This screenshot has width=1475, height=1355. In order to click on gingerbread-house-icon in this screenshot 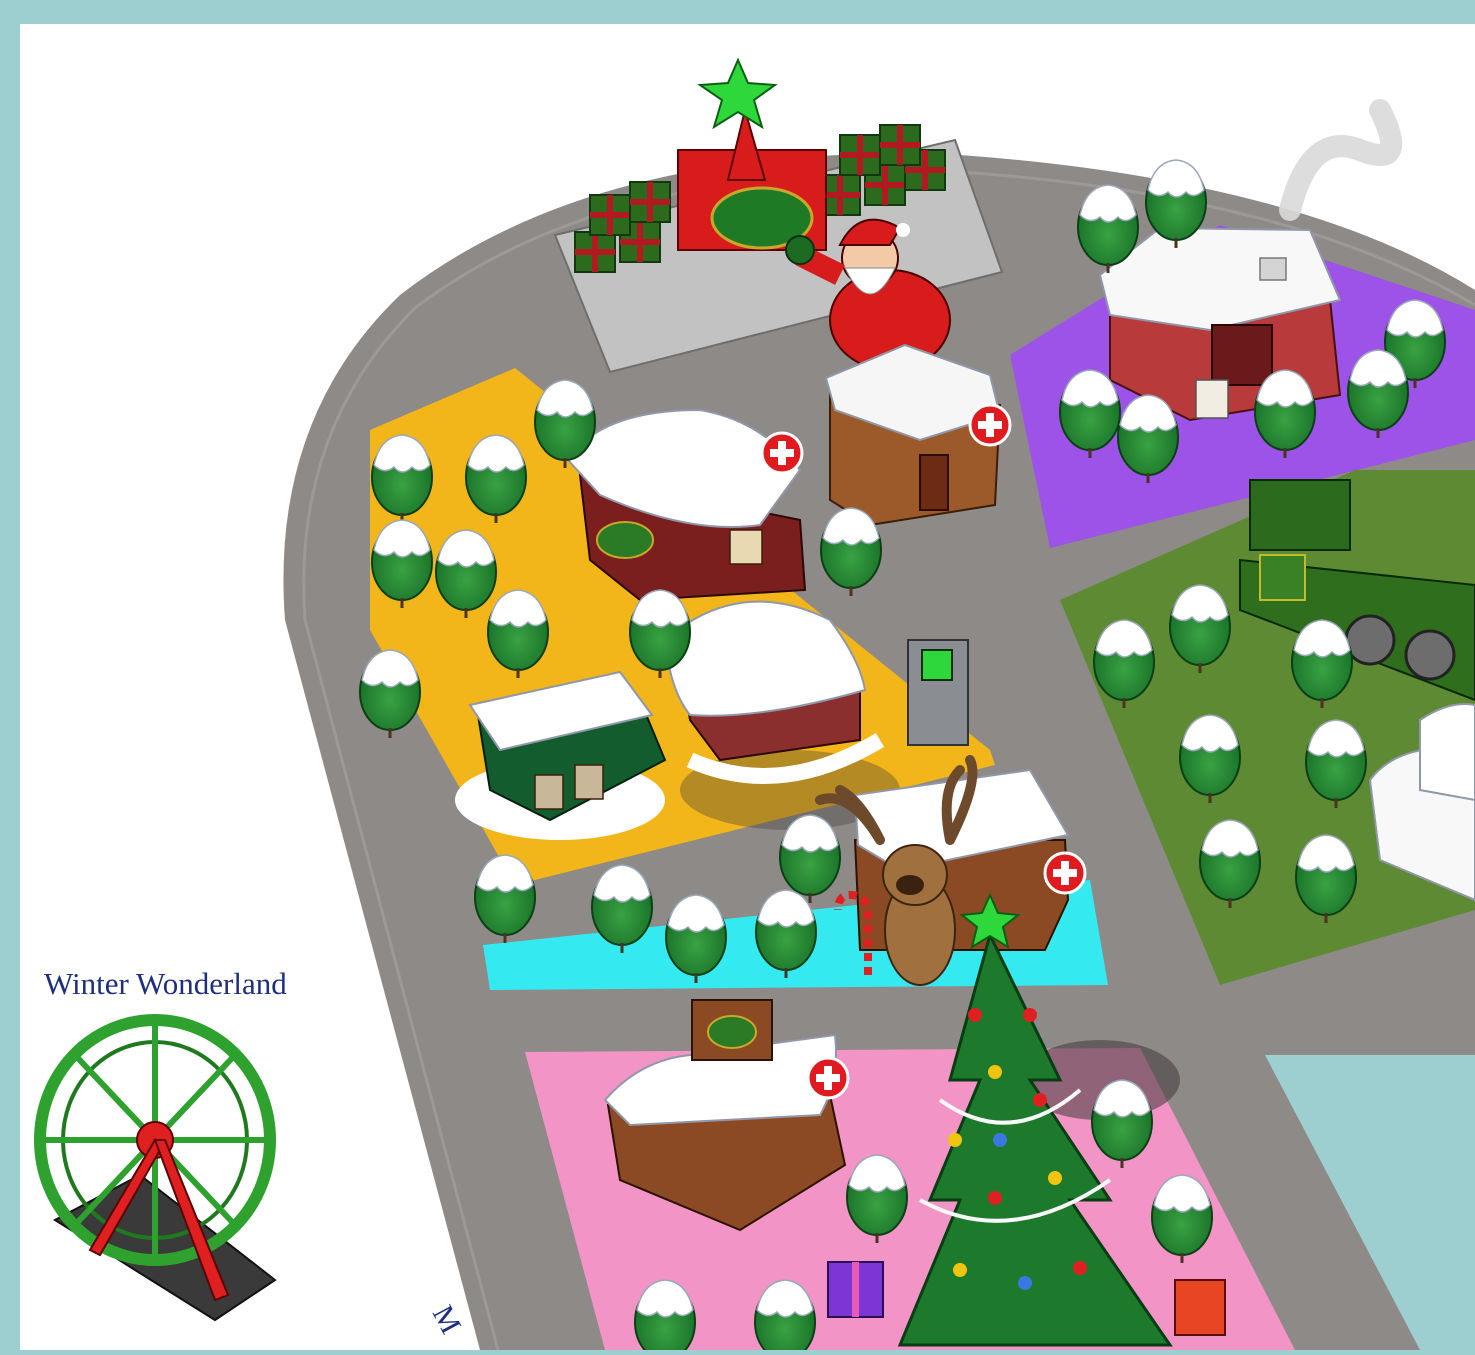, I will do `click(918, 435)`.